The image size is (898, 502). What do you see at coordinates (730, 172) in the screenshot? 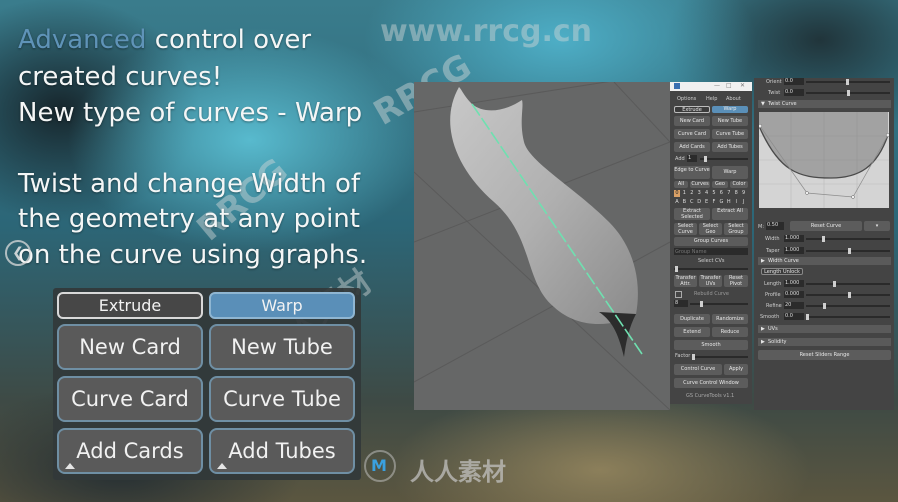
I see `warp-button: Warp` at bounding box center [730, 172].